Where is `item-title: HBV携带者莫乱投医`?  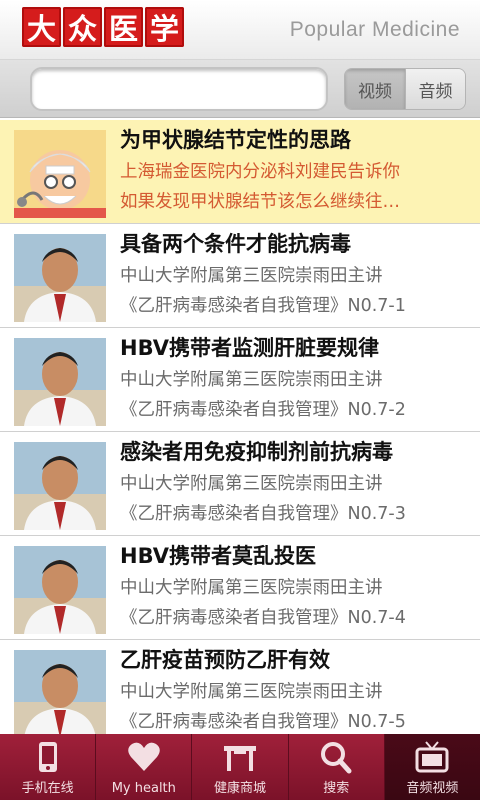 item-title: HBV携带者莫乱投医 is located at coordinates (218, 556).